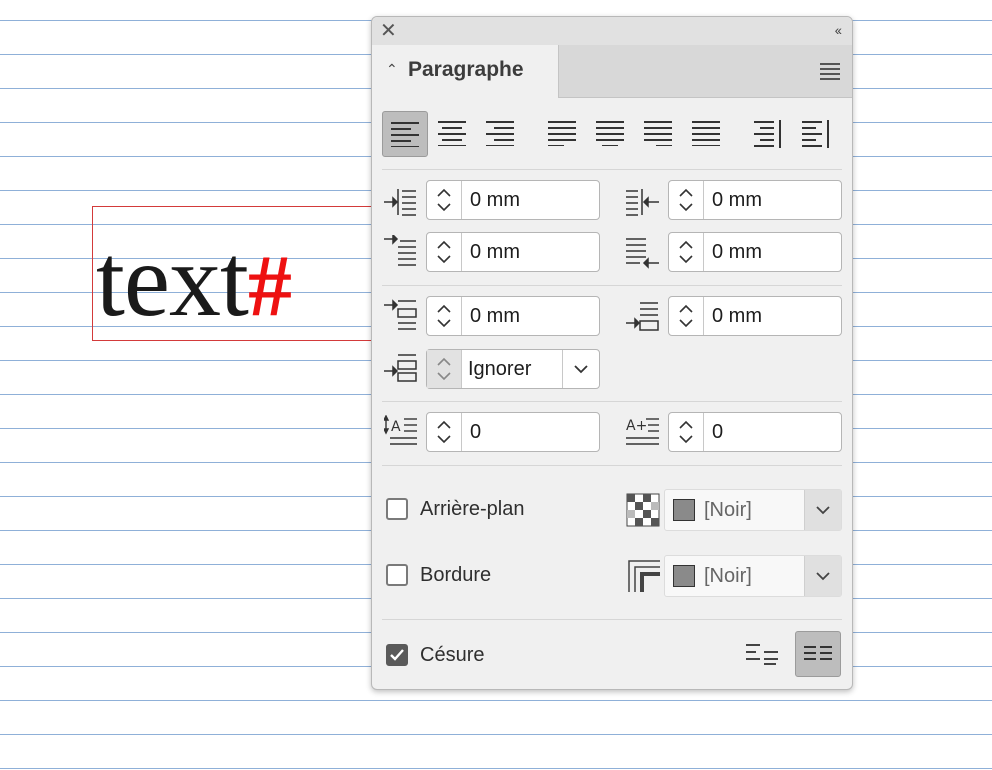 The image size is (992, 770). I want to click on hyphenation-label: Césure, so click(452, 655).